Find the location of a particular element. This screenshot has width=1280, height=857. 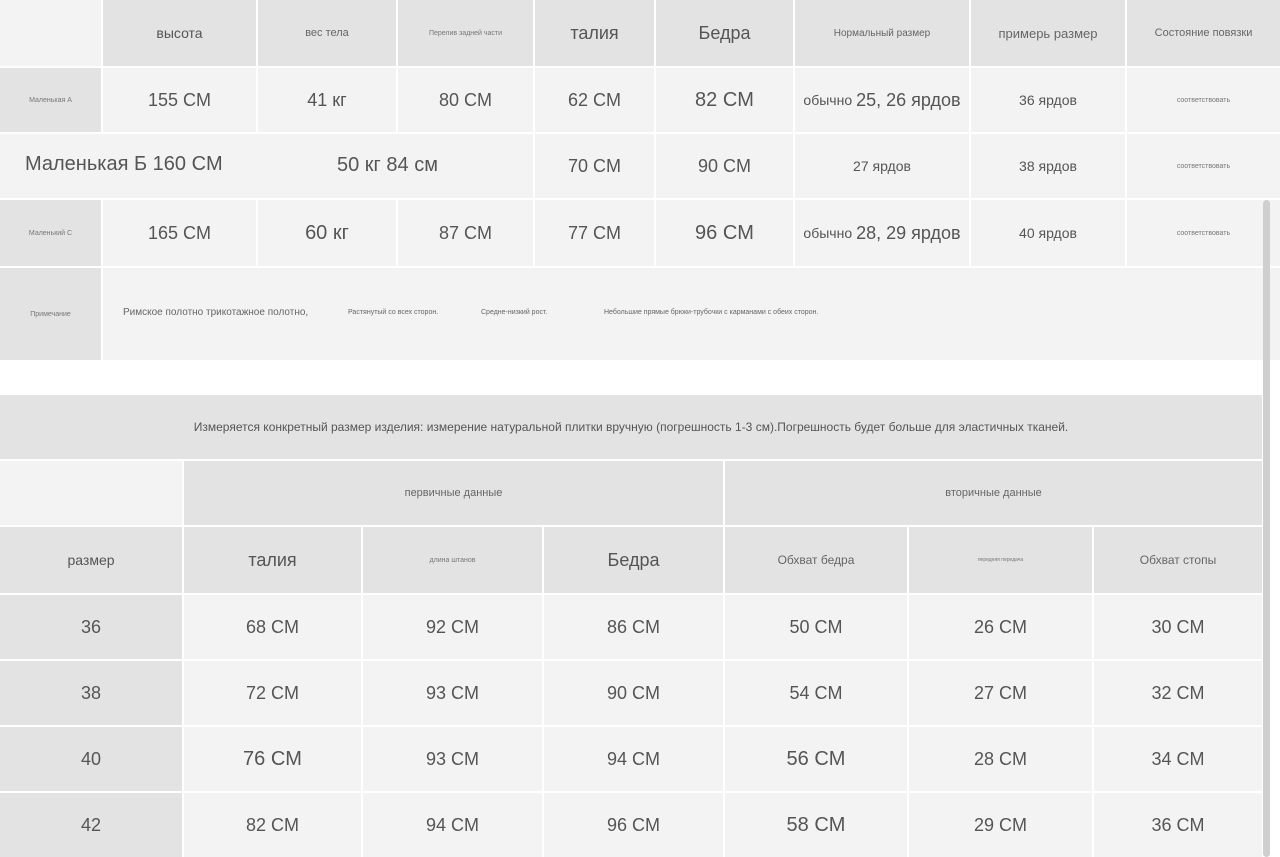

row-size: 38 is located at coordinates (91, 693).